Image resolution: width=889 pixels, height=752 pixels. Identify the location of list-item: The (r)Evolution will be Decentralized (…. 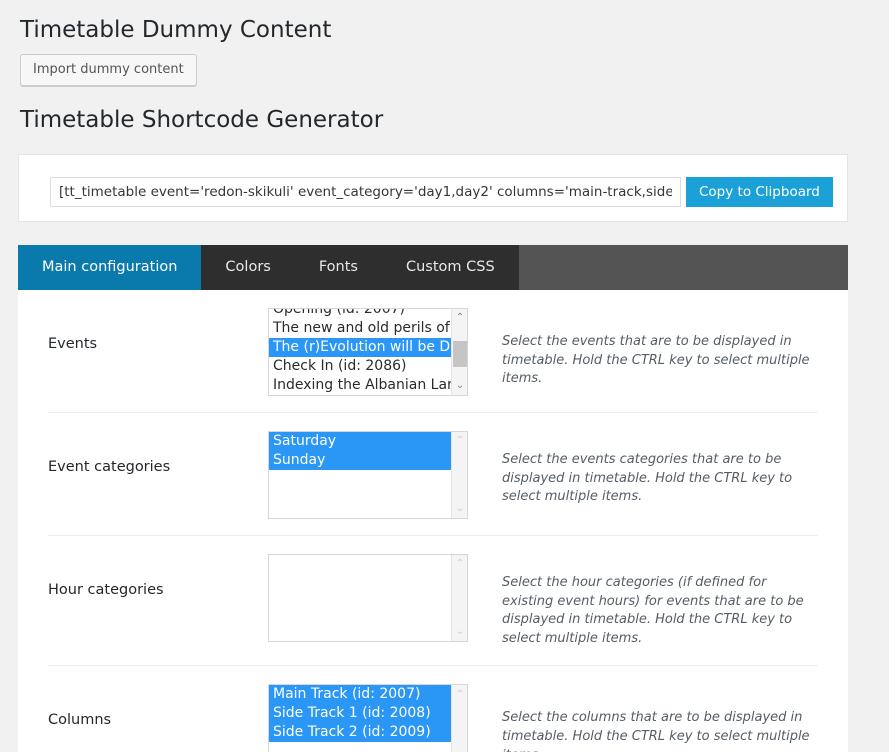
(360, 347).